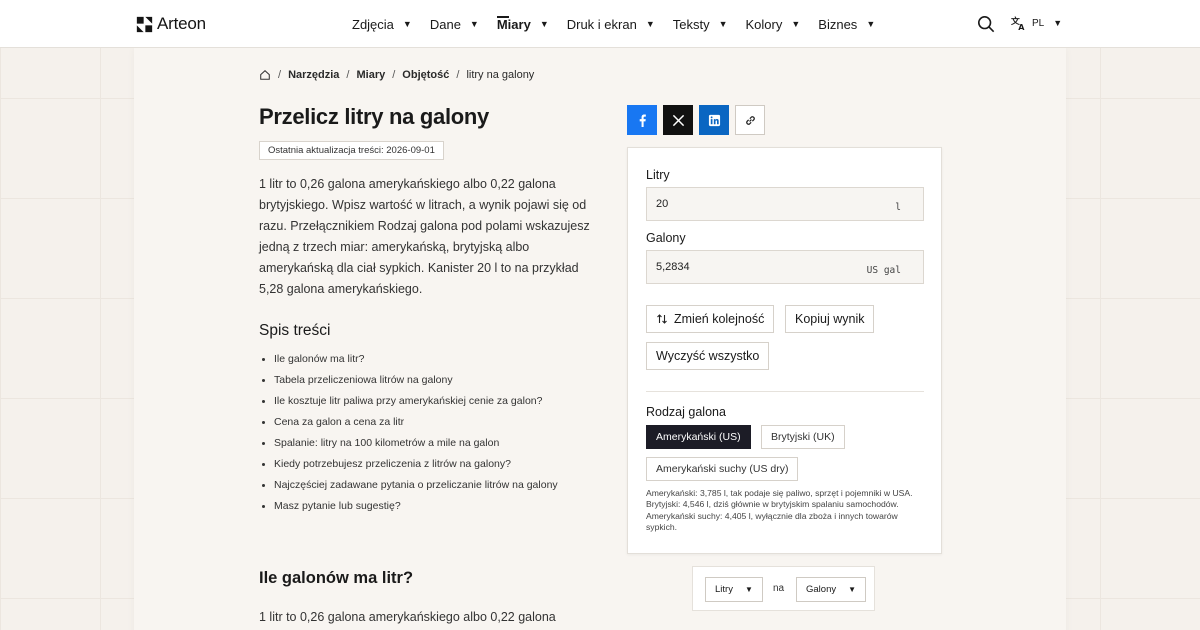  Describe the element at coordinates (408, 422) in the screenshot. I see `toc-link: Cena za galon a cena za litr` at that location.